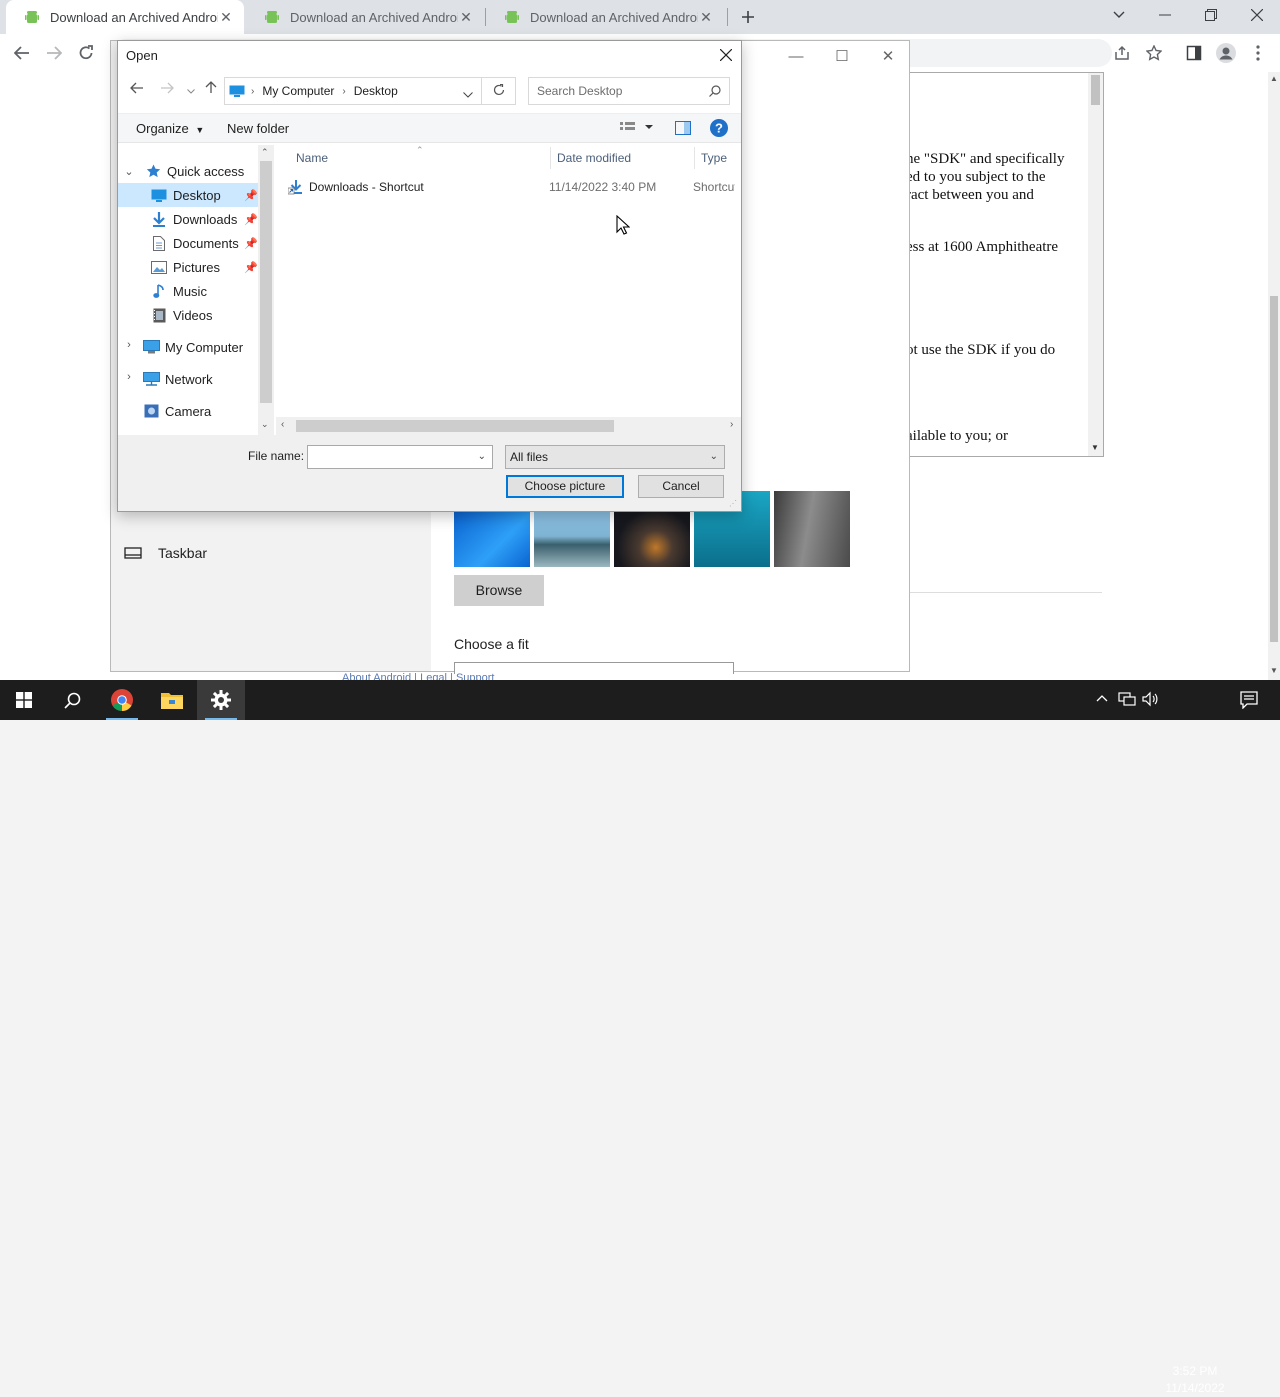 Image resolution: width=1280 pixels, height=1397 pixels. I want to click on chrome-icon, so click(122, 700).